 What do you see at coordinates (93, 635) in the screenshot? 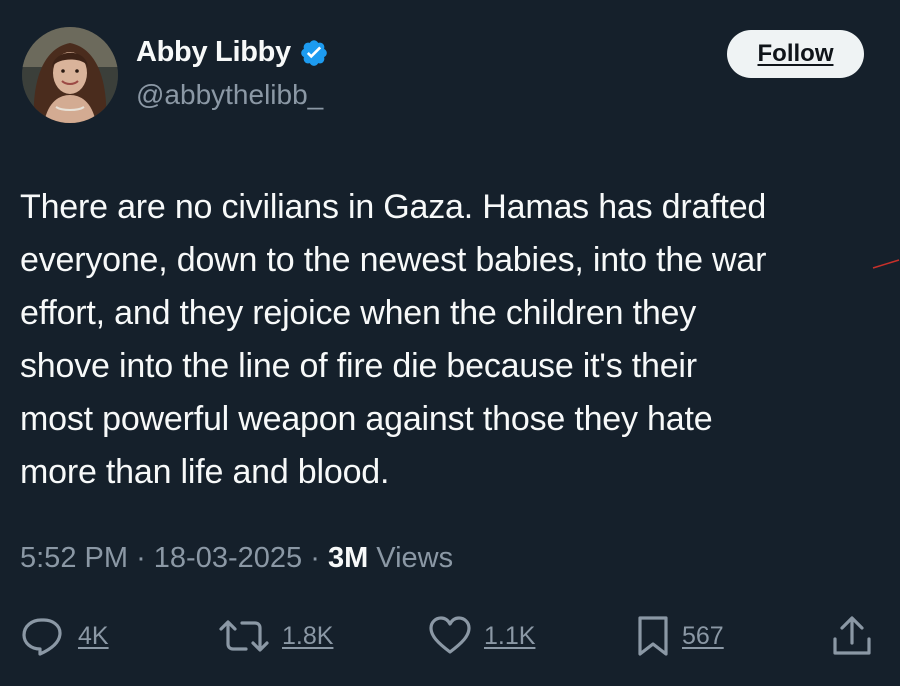
I see `reply-count: 4K` at bounding box center [93, 635].